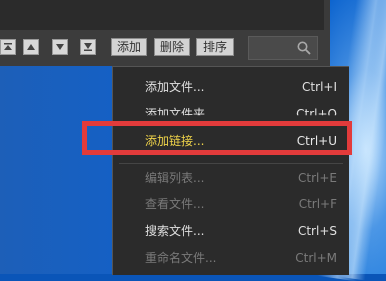 The height and width of the screenshot is (281, 386). What do you see at coordinates (327, 15) in the screenshot?
I see `app-window-edge` at bounding box center [327, 15].